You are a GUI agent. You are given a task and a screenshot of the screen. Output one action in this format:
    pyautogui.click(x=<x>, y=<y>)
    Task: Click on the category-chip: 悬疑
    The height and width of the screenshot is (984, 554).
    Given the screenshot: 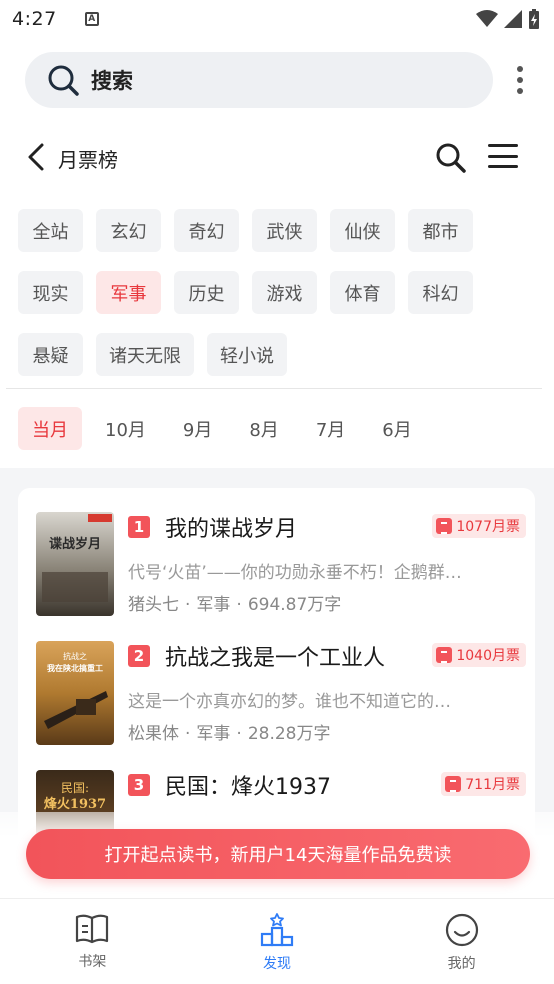 What is the action you would take?
    pyautogui.click(x=50, y=354)
    